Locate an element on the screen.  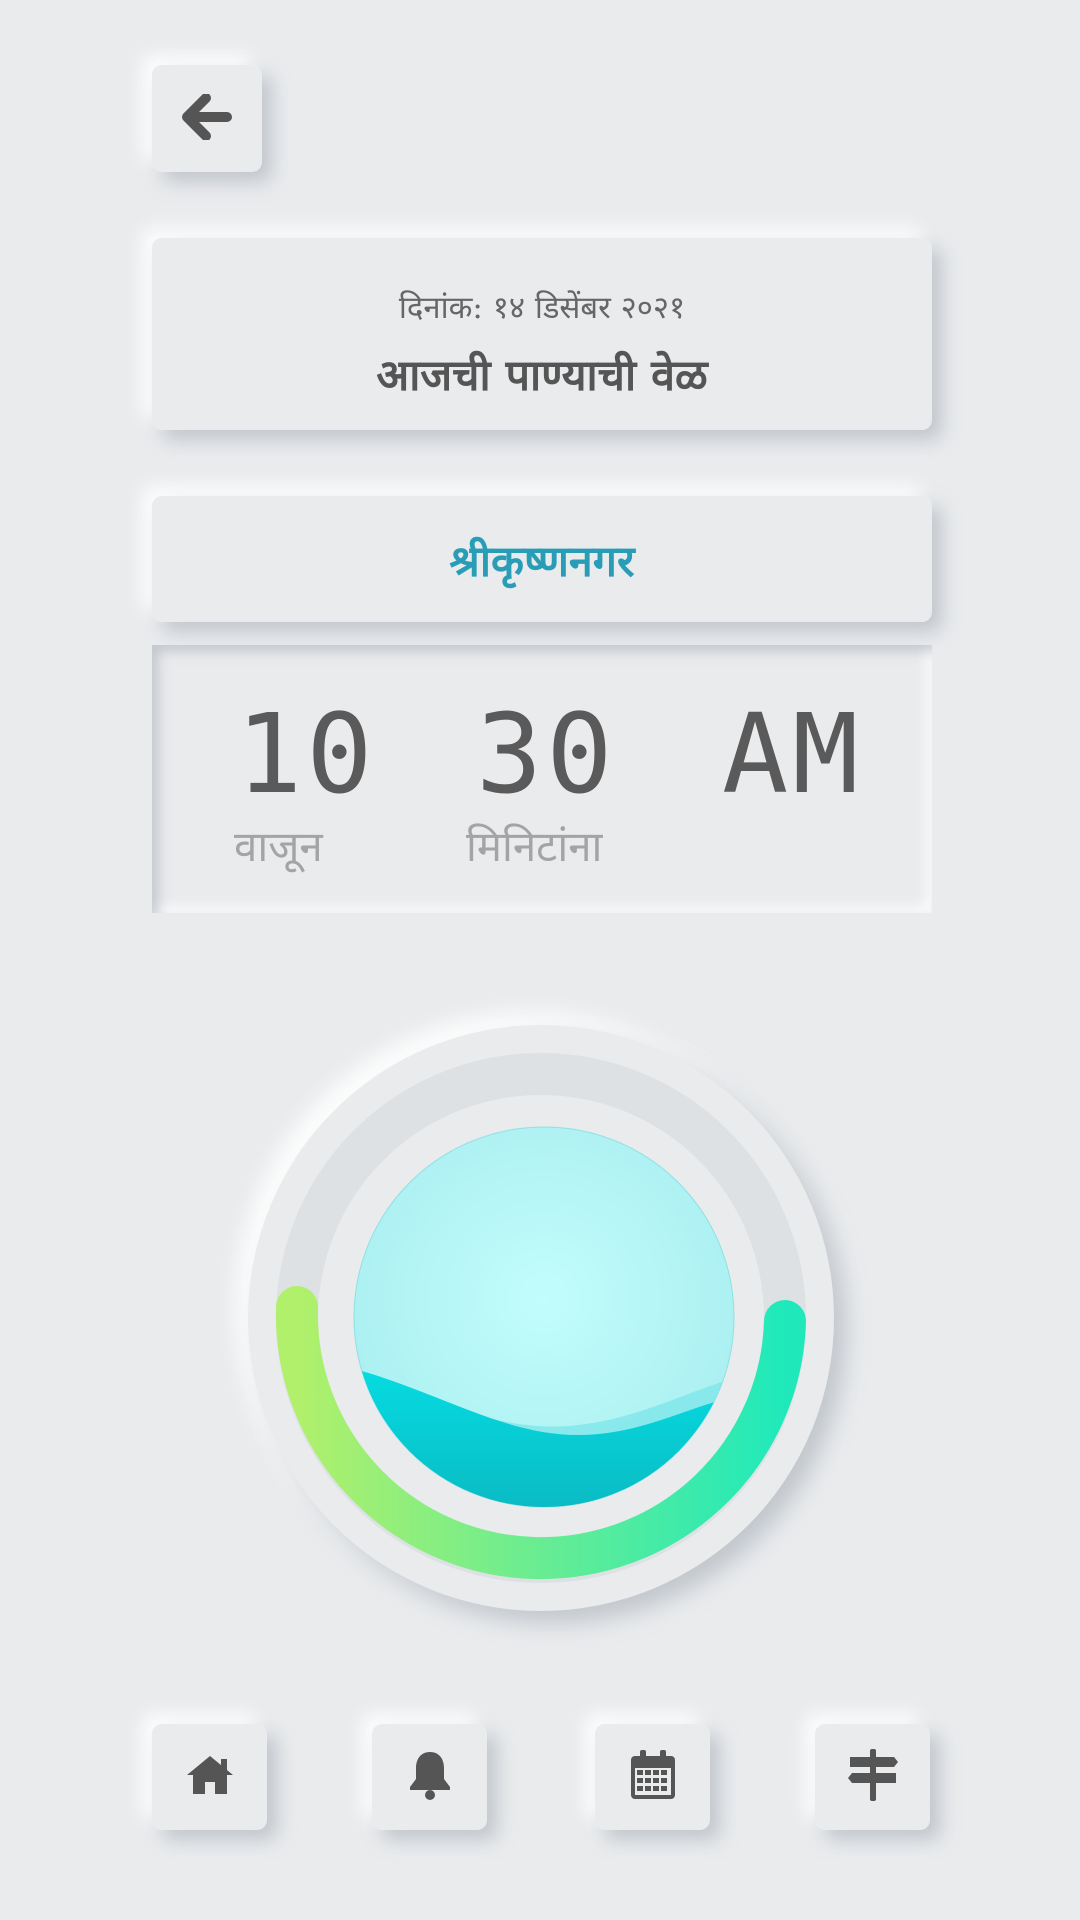
home-icon is located at coordinates (210, 1777).